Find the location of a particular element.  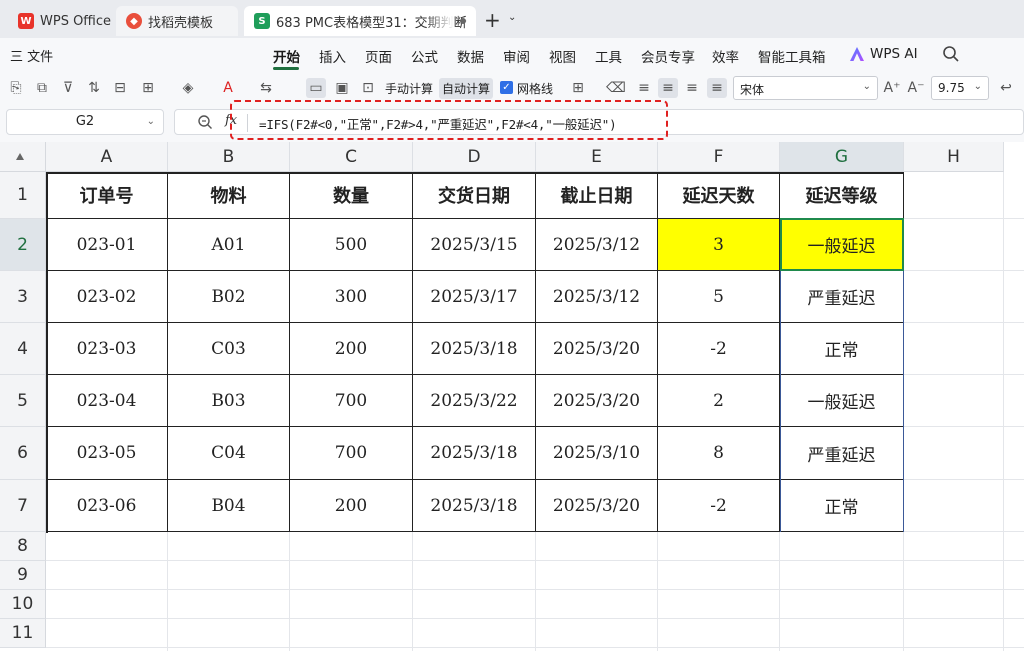

table-cell-c4: 200 is located at coordinates (351, 349).